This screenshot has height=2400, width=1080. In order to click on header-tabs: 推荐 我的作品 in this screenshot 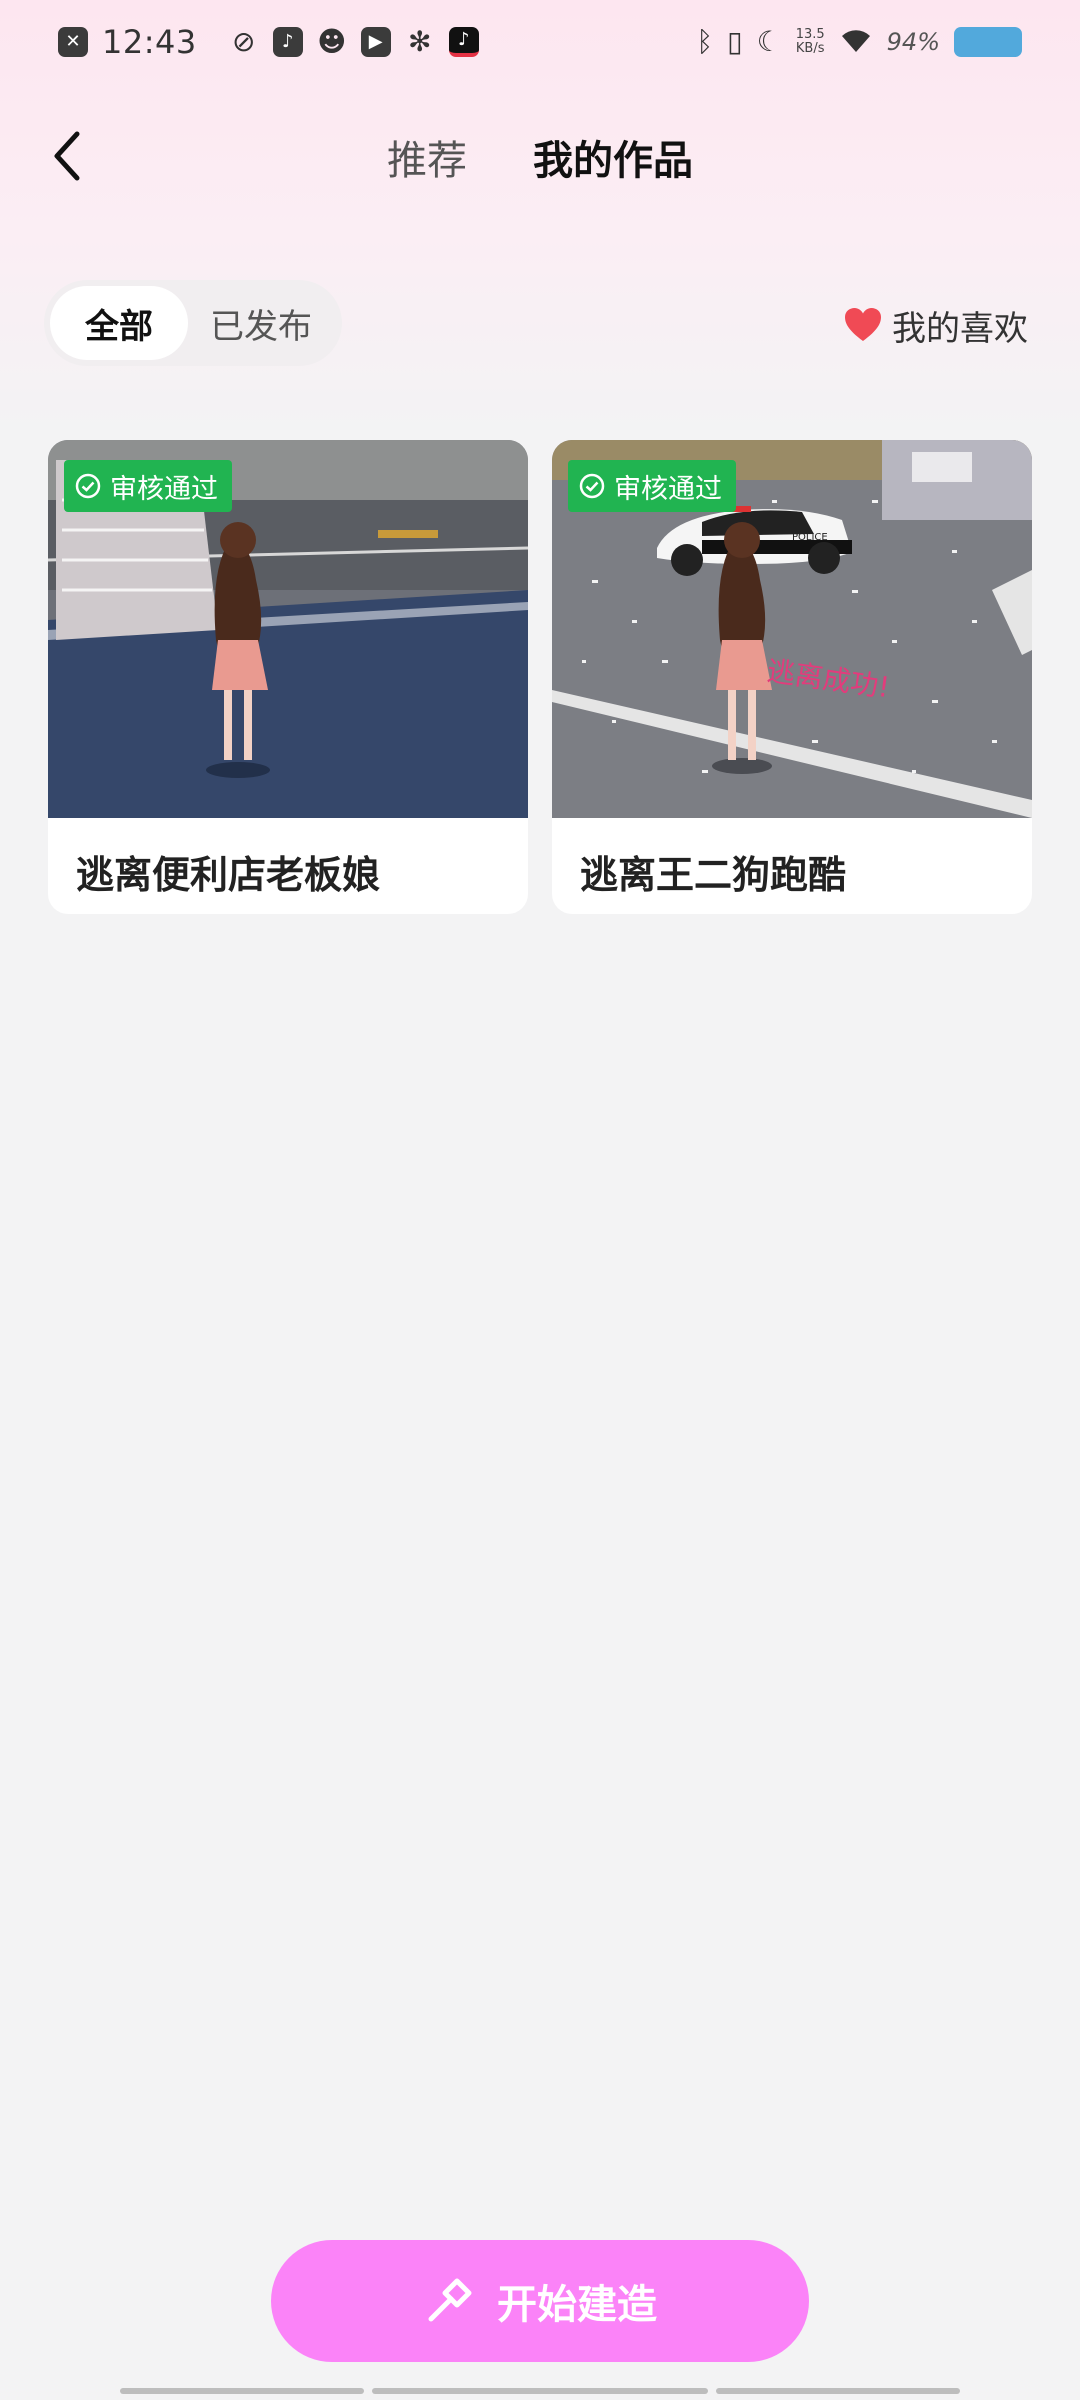, I will do `click(540, 158)`.